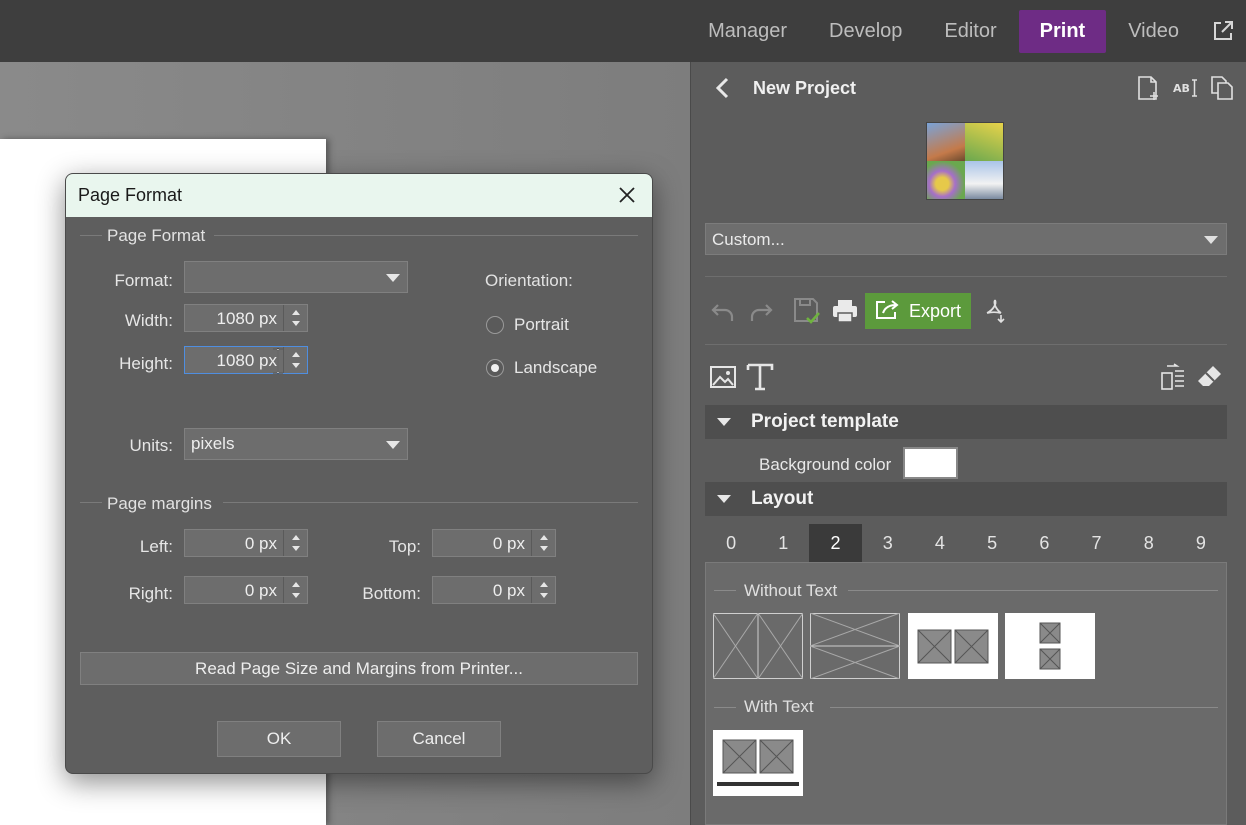 The height and width of the screenshot is (825, 1246). I want to click on layout-count-5: 5, so click(992, 543).